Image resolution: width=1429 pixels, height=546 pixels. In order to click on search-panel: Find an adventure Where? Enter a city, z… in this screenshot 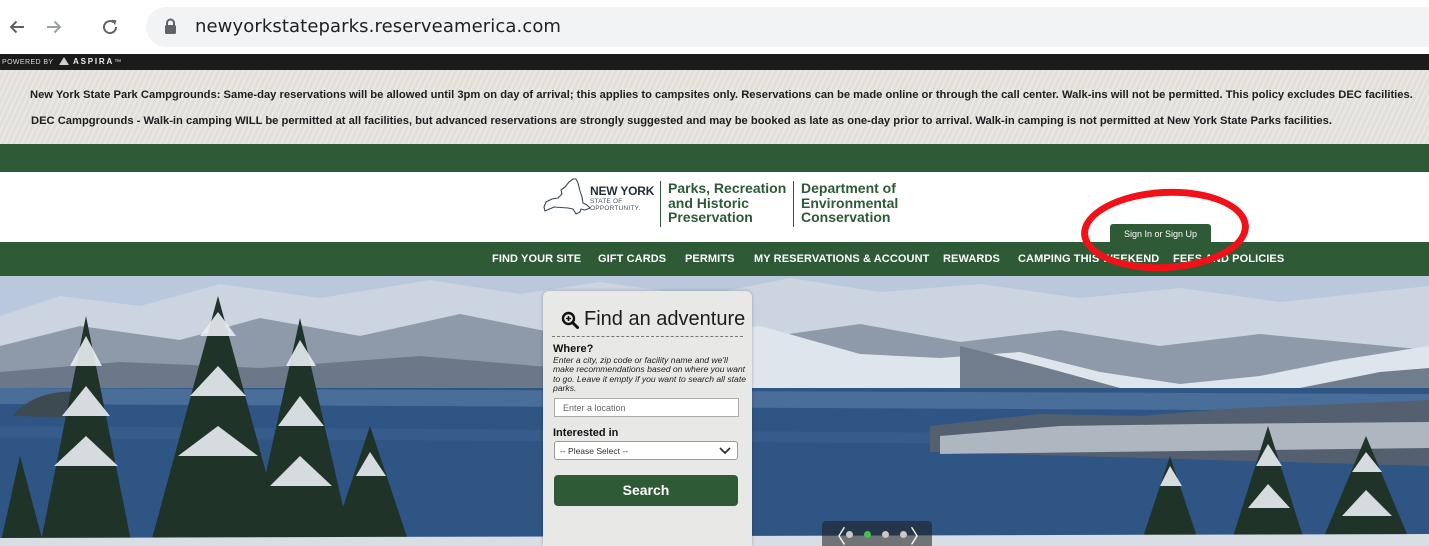, I will do `click(647, 418)`.